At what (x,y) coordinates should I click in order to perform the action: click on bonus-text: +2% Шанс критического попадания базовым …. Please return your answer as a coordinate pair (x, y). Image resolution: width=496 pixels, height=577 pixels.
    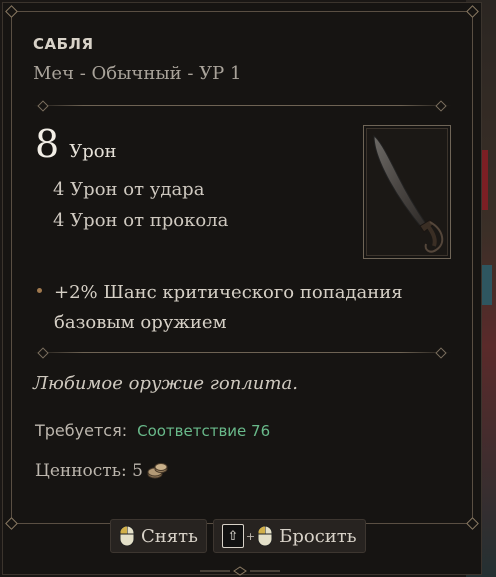
    Looking at the image, I should click on (228, 307).